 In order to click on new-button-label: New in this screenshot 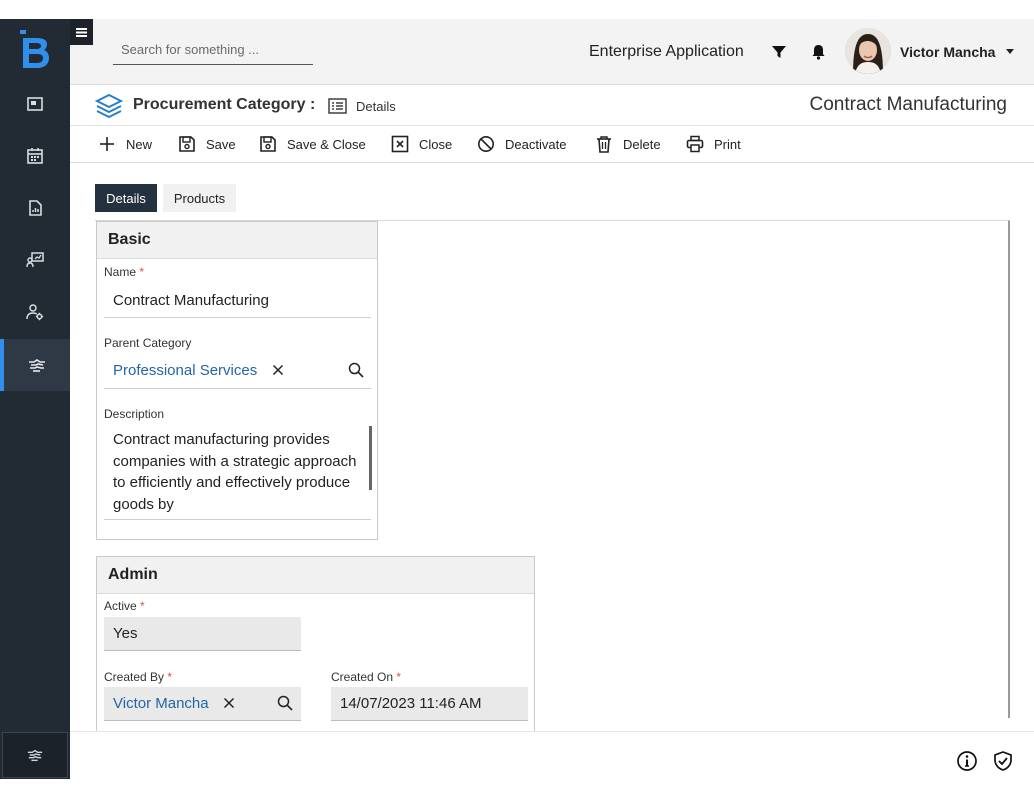, I will do `click(139, 144)`.